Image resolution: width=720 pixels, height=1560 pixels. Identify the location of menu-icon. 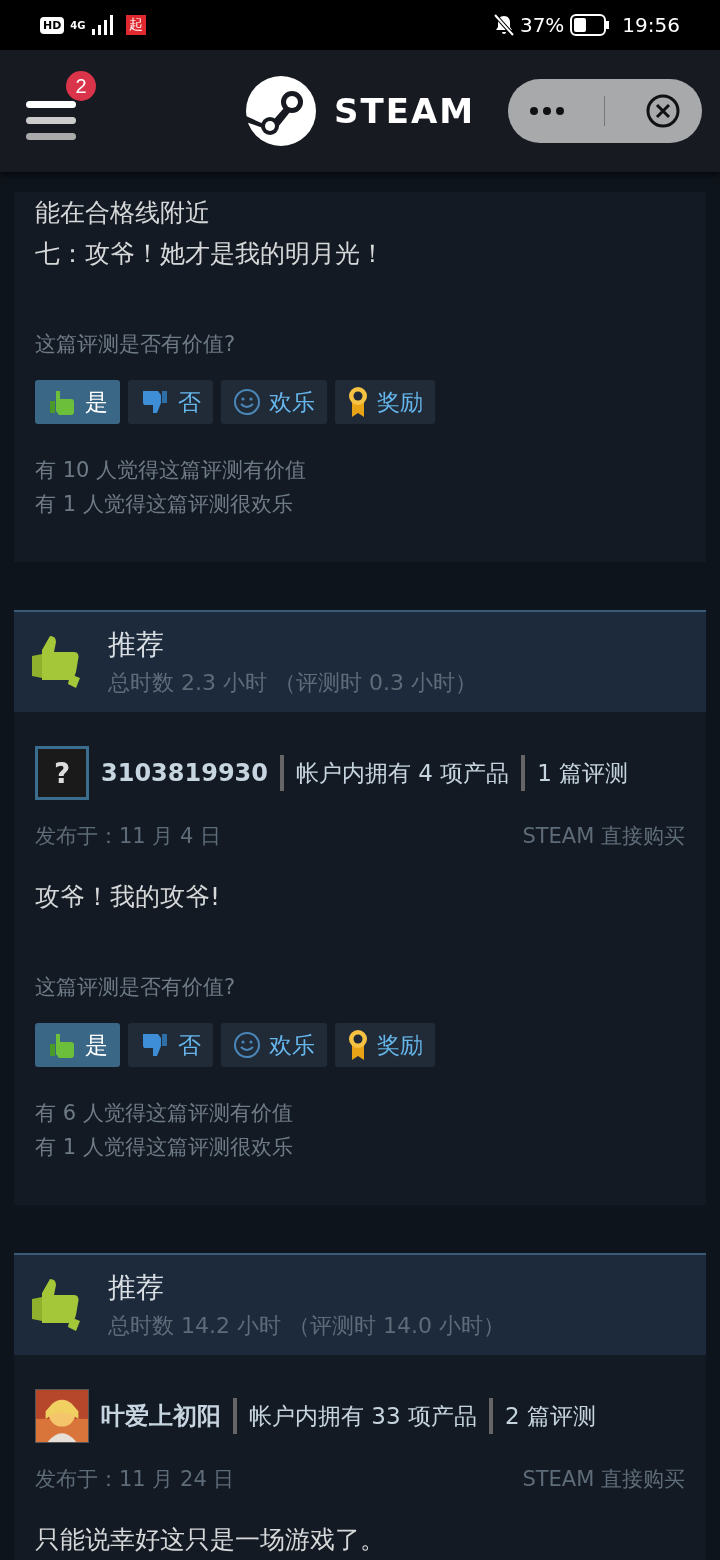
(52, 121).